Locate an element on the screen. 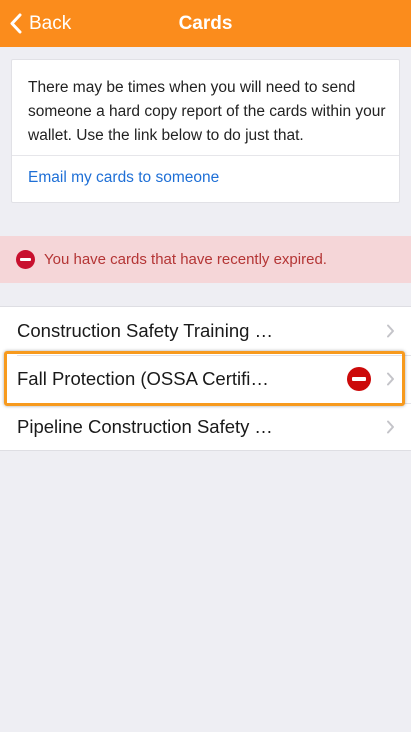  alert-stop-icon is located at coordinates (25, 259).